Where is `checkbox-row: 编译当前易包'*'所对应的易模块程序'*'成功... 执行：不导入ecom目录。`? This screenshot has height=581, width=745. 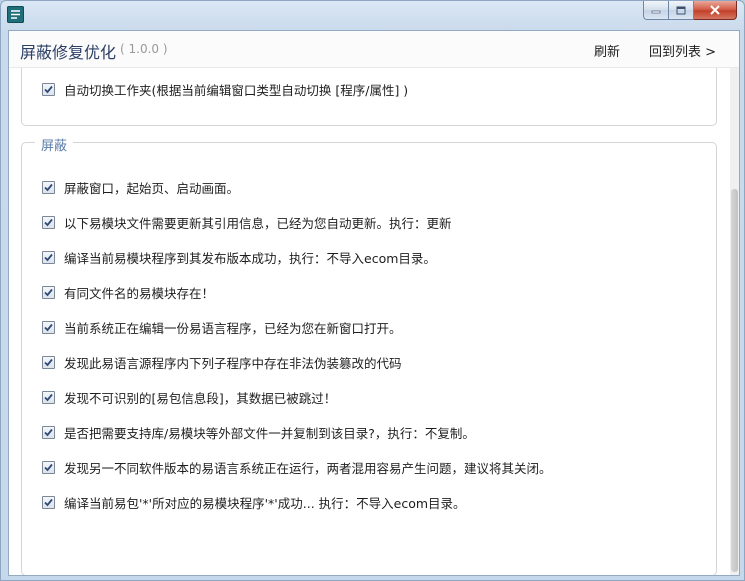 checkbox-row: 编译当前易包'*'所对应的易模块程序'*'成功... 执行：不导入ecom目录。 is located at coordinates (254, 502).